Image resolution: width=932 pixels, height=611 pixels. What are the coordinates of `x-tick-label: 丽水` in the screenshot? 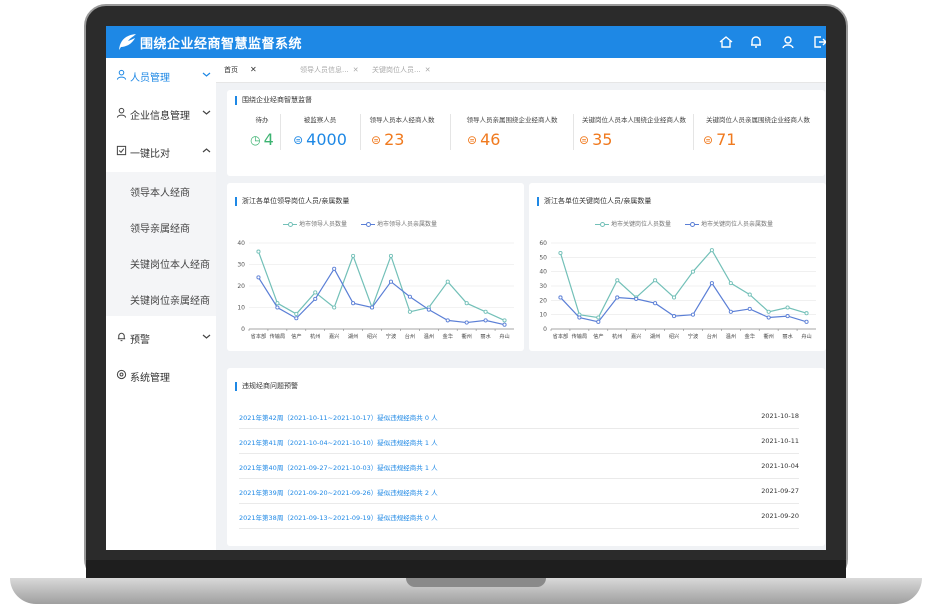 It's located at (787, 336).